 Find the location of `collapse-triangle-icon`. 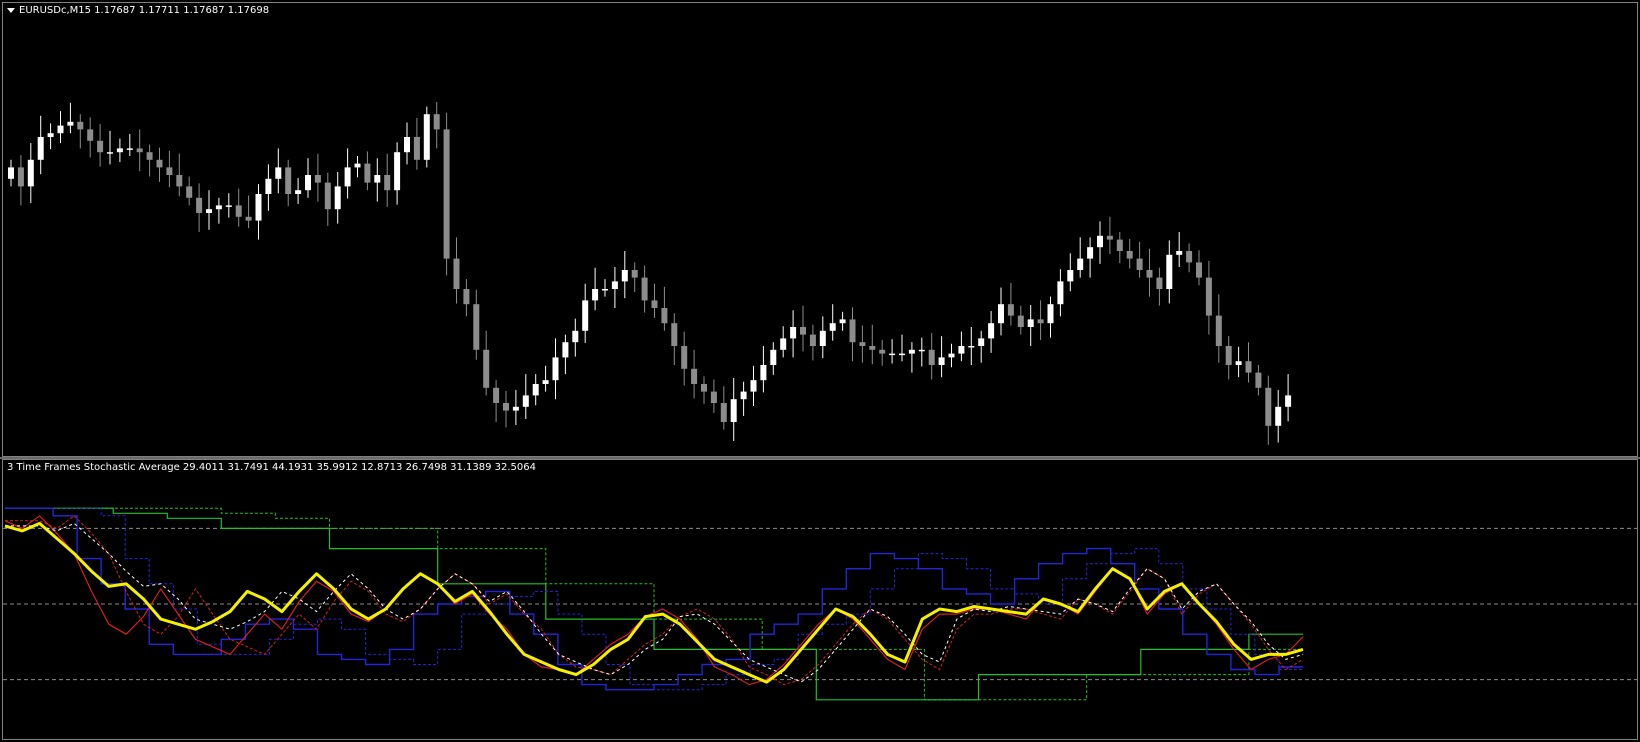

collapse-triangle-icon is located at coordinates (11, 10).